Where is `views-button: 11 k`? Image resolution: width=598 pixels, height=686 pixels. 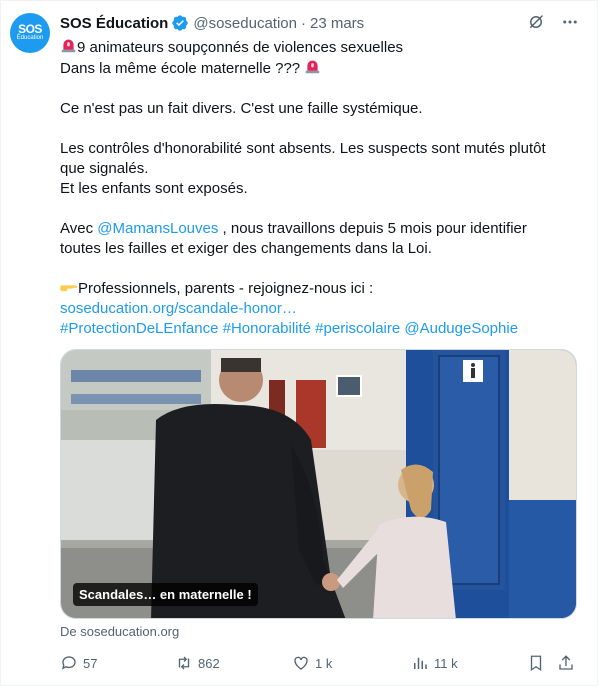 views-button: 11 k is located at coordinates (434, 663).